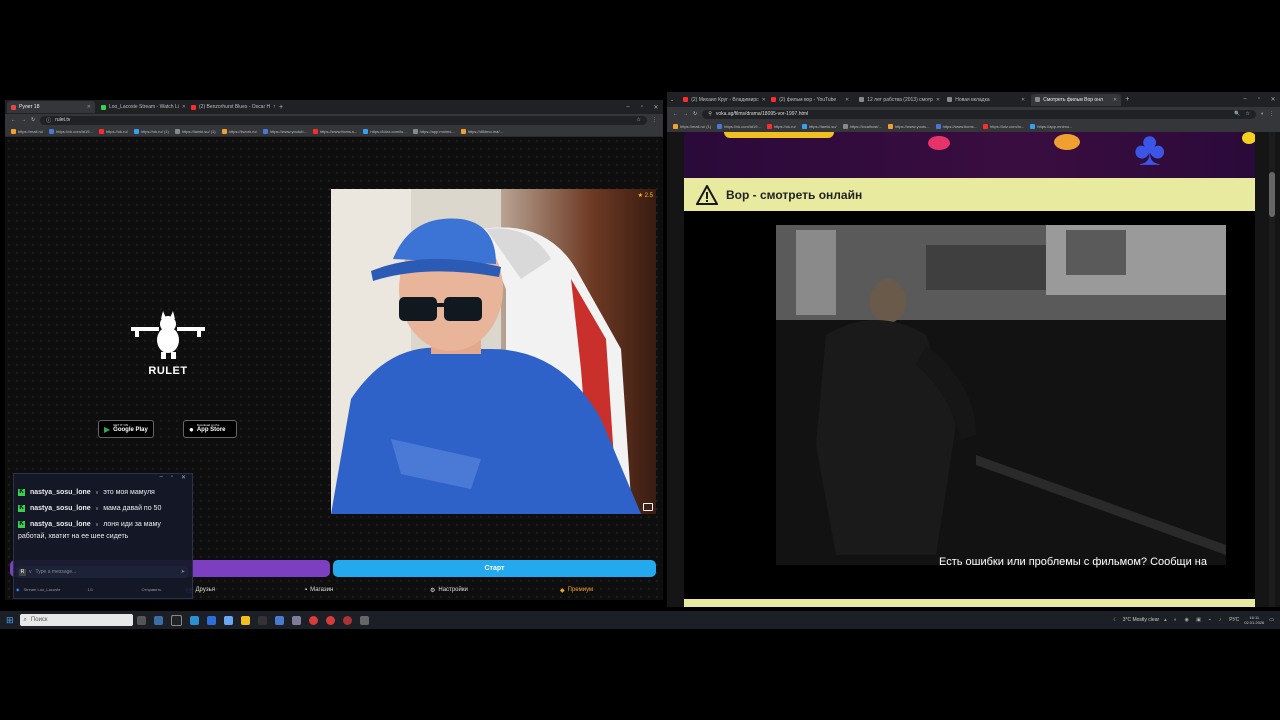  I want to click on page-scrollbar, so click(1272, 369).